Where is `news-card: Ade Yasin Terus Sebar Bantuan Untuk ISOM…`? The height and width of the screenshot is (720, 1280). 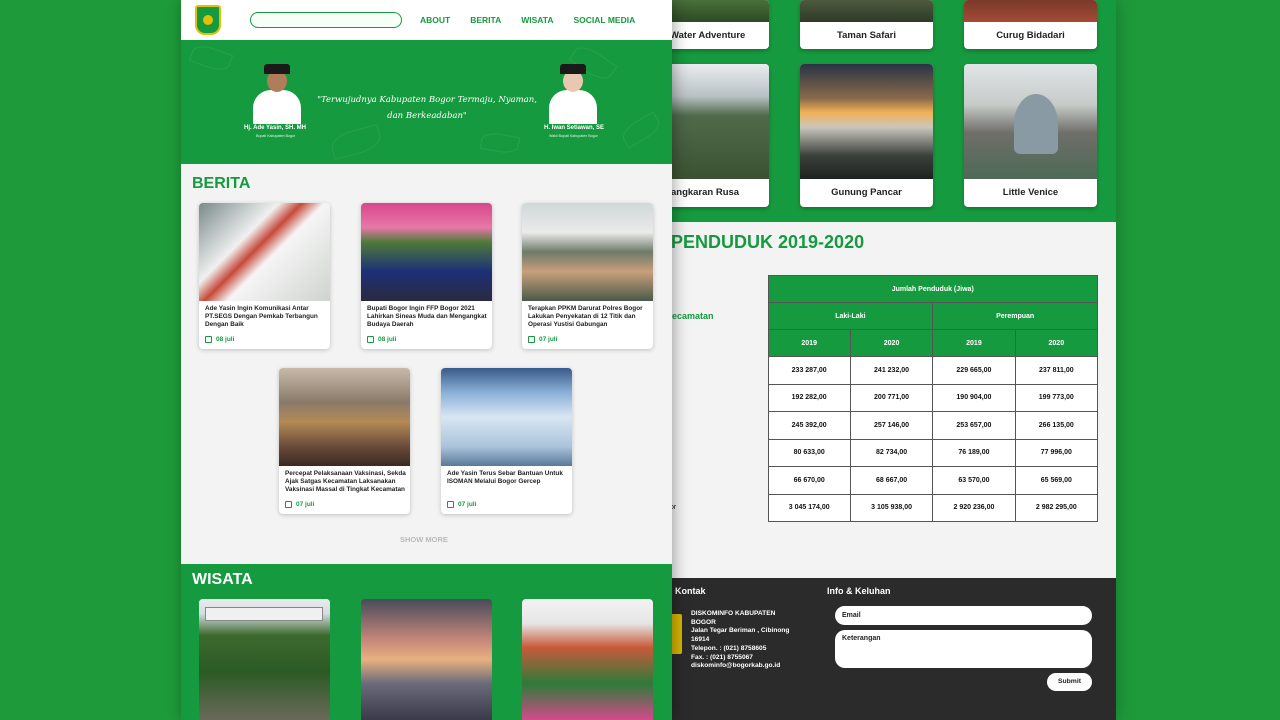 news-card: Ade Yasin Terus Sebar Bantuan Untuk ISOM… is located at coordinates (506, 441).